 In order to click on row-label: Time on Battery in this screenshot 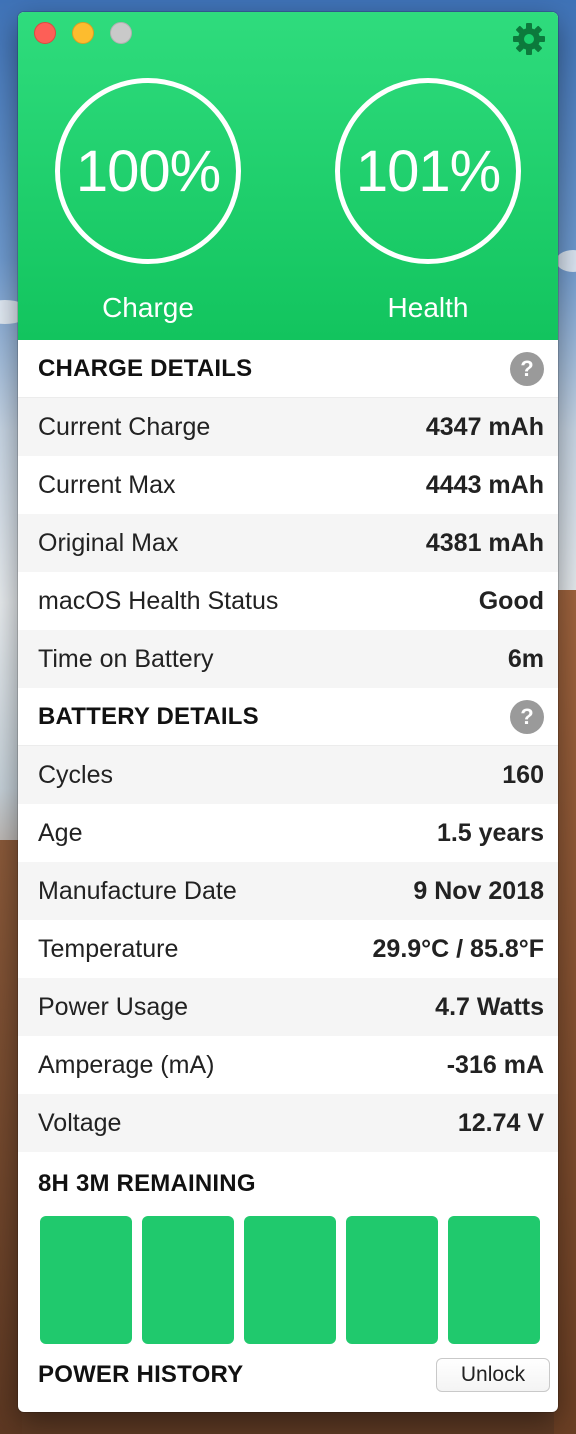, I will do `click(126, 658)`.